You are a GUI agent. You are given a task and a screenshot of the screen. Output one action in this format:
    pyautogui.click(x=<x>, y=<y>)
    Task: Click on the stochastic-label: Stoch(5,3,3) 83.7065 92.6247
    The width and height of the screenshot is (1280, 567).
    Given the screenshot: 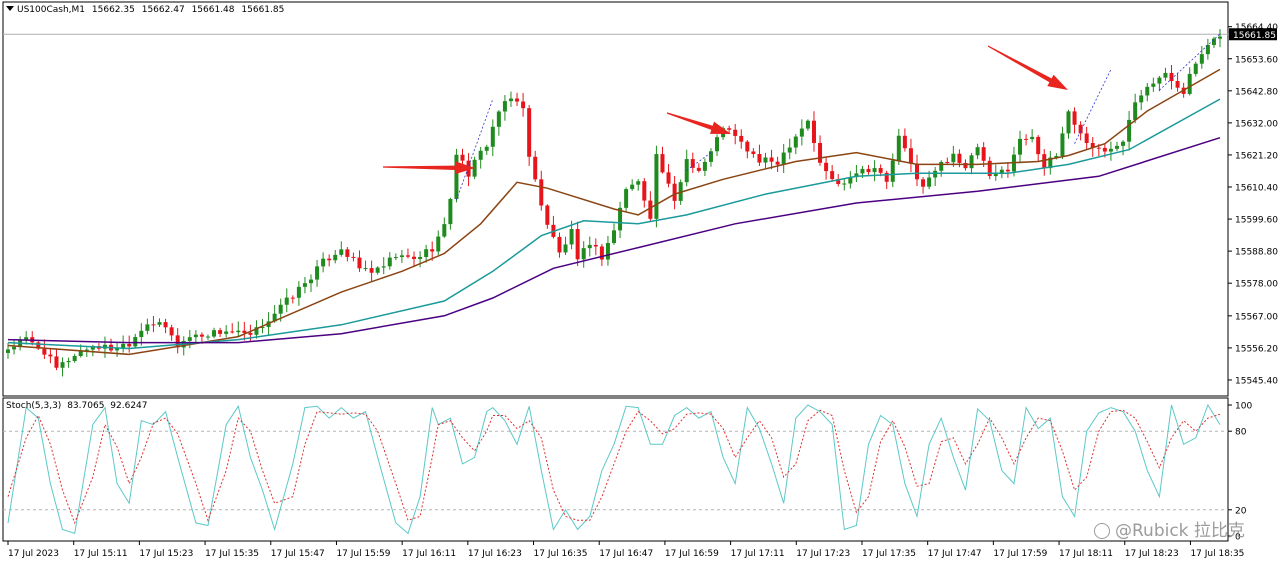 What is the action you would take?
    pyautogui.click(x=78, y=406)
    